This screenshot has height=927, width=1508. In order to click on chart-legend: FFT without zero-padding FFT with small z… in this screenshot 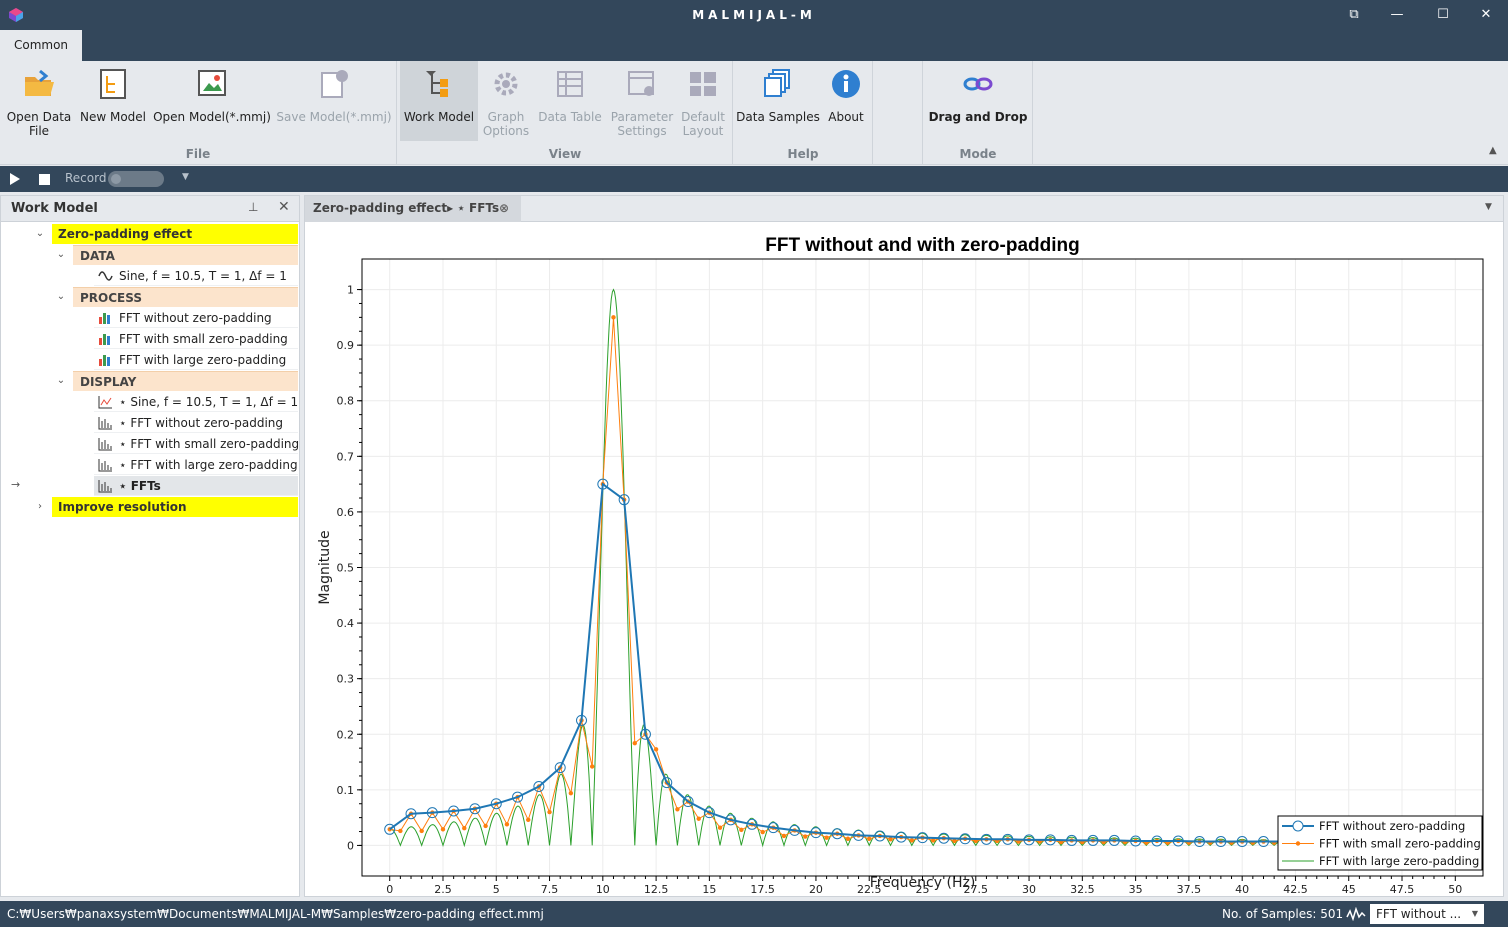, I will do `click(1380, 843)`.